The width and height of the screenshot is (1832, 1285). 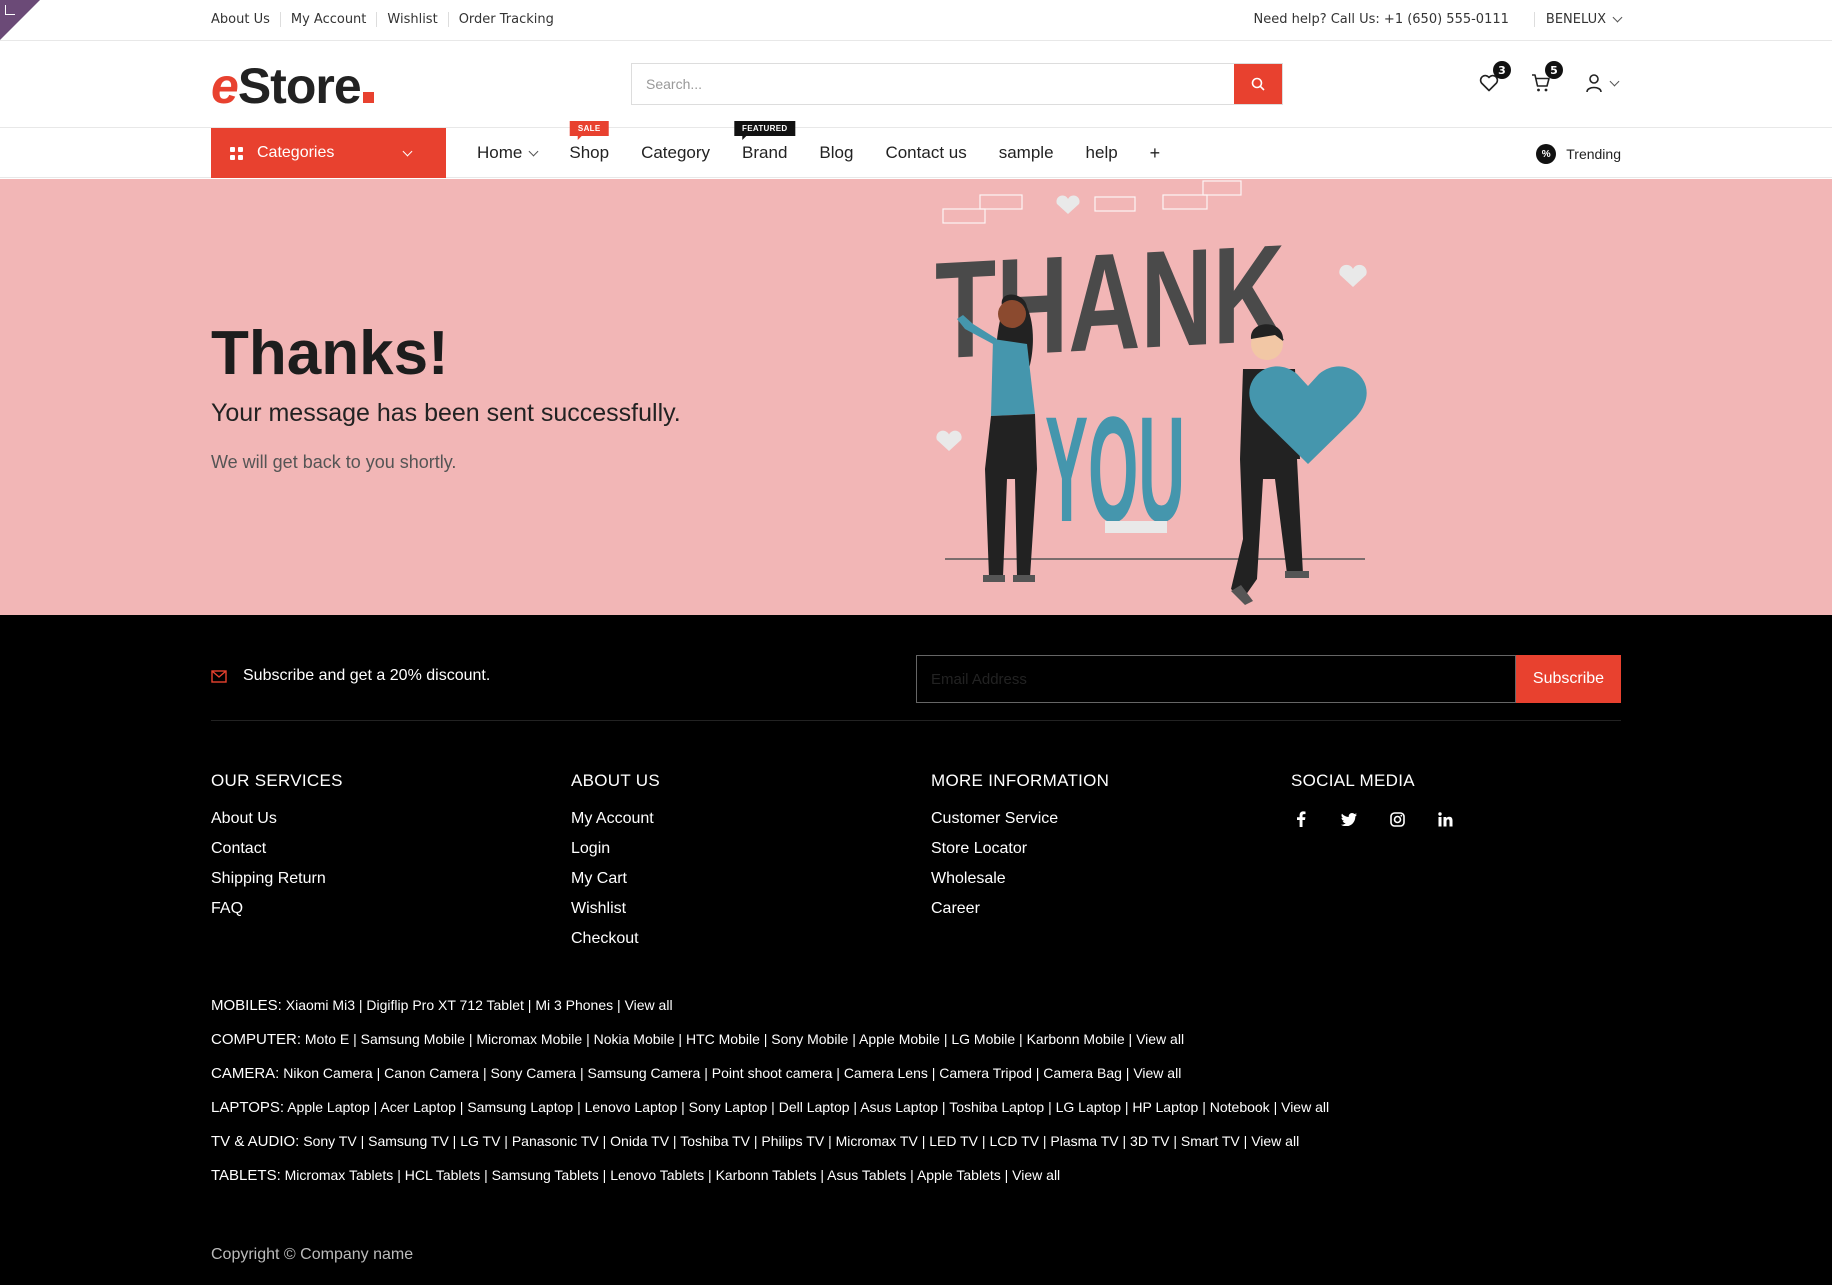 I want to click on category-link: Sony TV, so click(x=329, y=1141).